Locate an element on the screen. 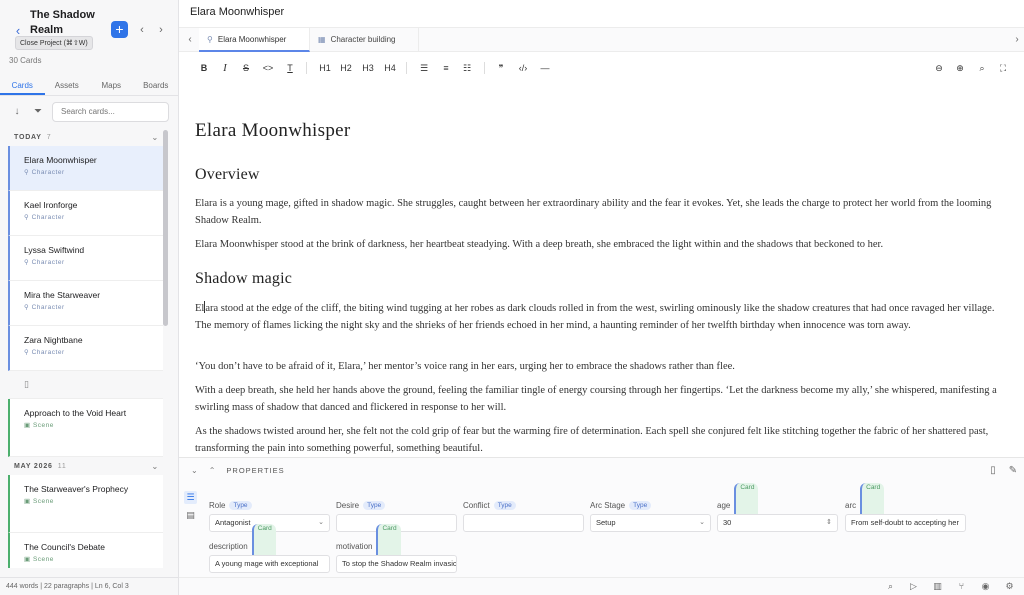 This screenshot has width=1024, height=595. property-label: description is located at coordinates (228, 546).